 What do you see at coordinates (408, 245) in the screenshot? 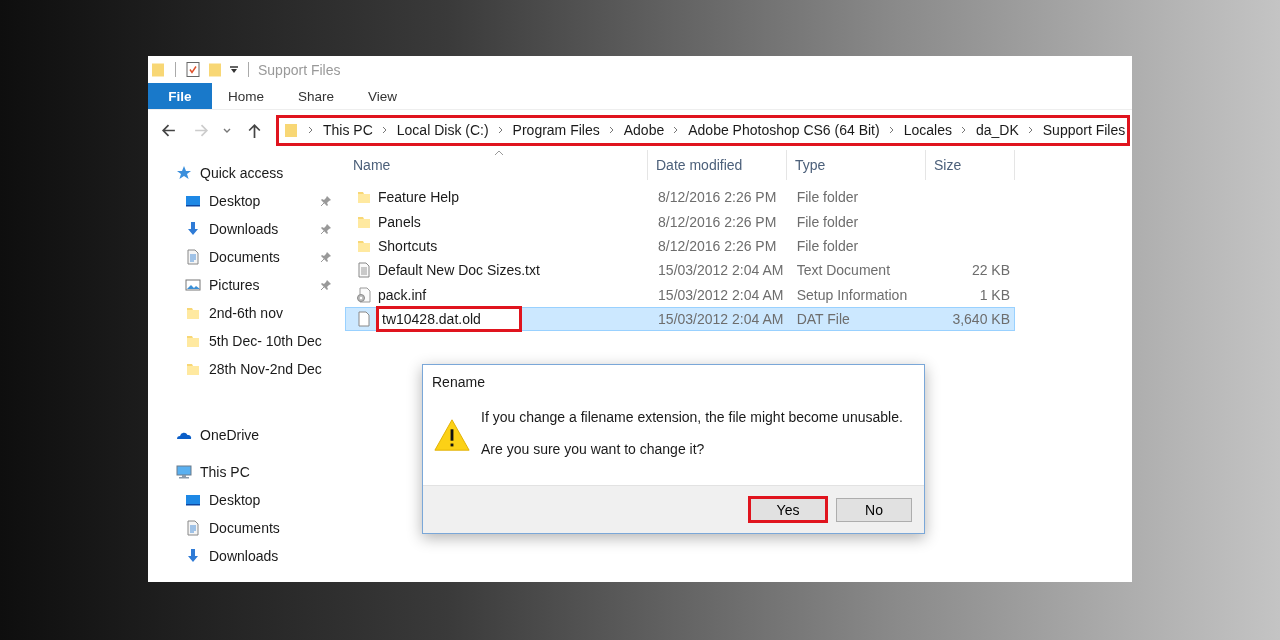
I see `file-name: Shortcuts` at bounding box center [408, 245].